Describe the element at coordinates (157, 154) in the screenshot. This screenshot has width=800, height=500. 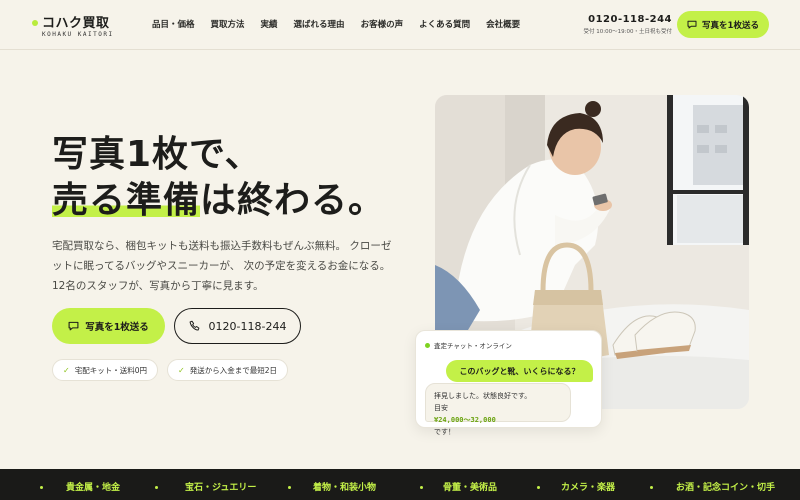
I see `hero-title-line1: 写真1枚で、` at that location.